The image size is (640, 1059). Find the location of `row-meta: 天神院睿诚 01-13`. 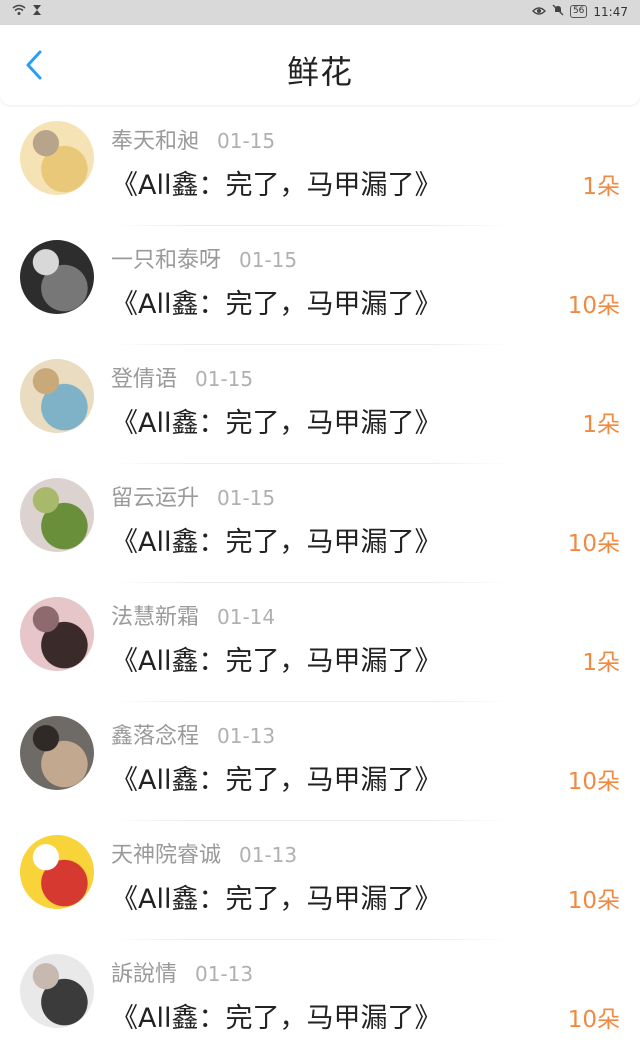

row-meta: 天神院睿诚 01-13 is located at coordinates (204, 853).